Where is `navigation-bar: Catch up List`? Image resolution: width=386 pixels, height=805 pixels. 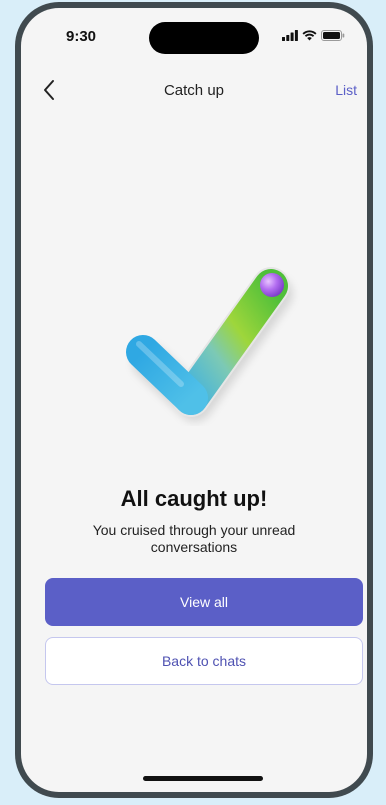 navigation-bar: Catch up List is located at coordinates (194, 90).